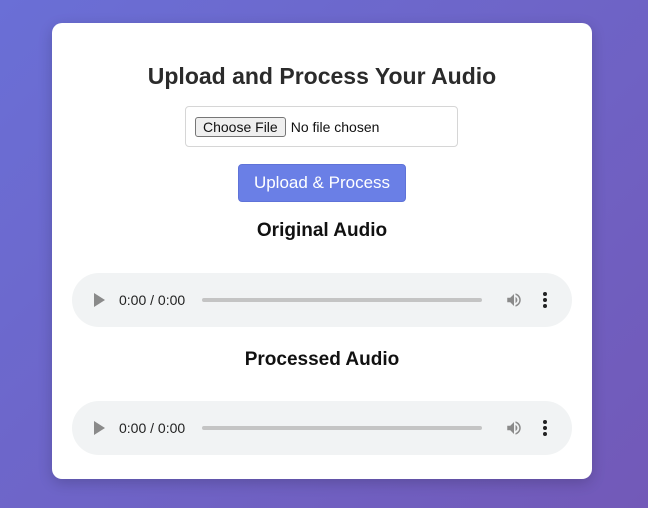 This screenshot has width=648, height=508. I want to click on processed-audio-heading: Processed Audio, so click(322, 359).